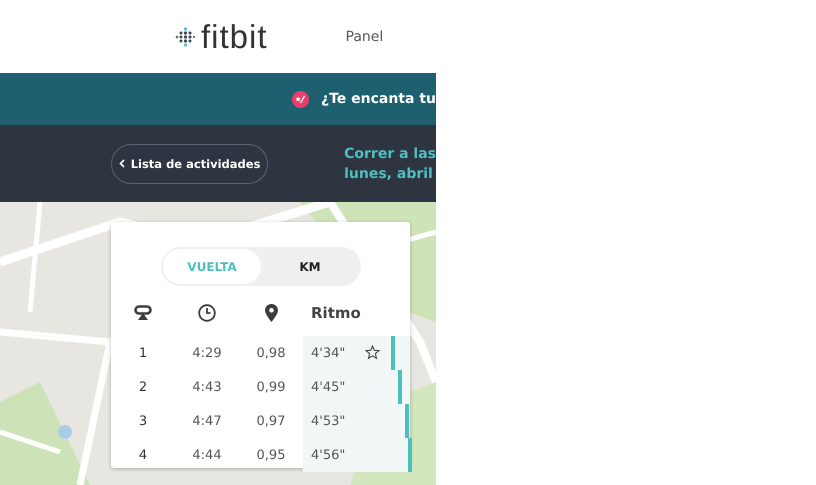 The height and width of the screenshot is (485, 816). What do you see at coordinates (328, 421) in the screenshot?
I see `lap-pace: 4'53"` at bounding box center [328, 421].